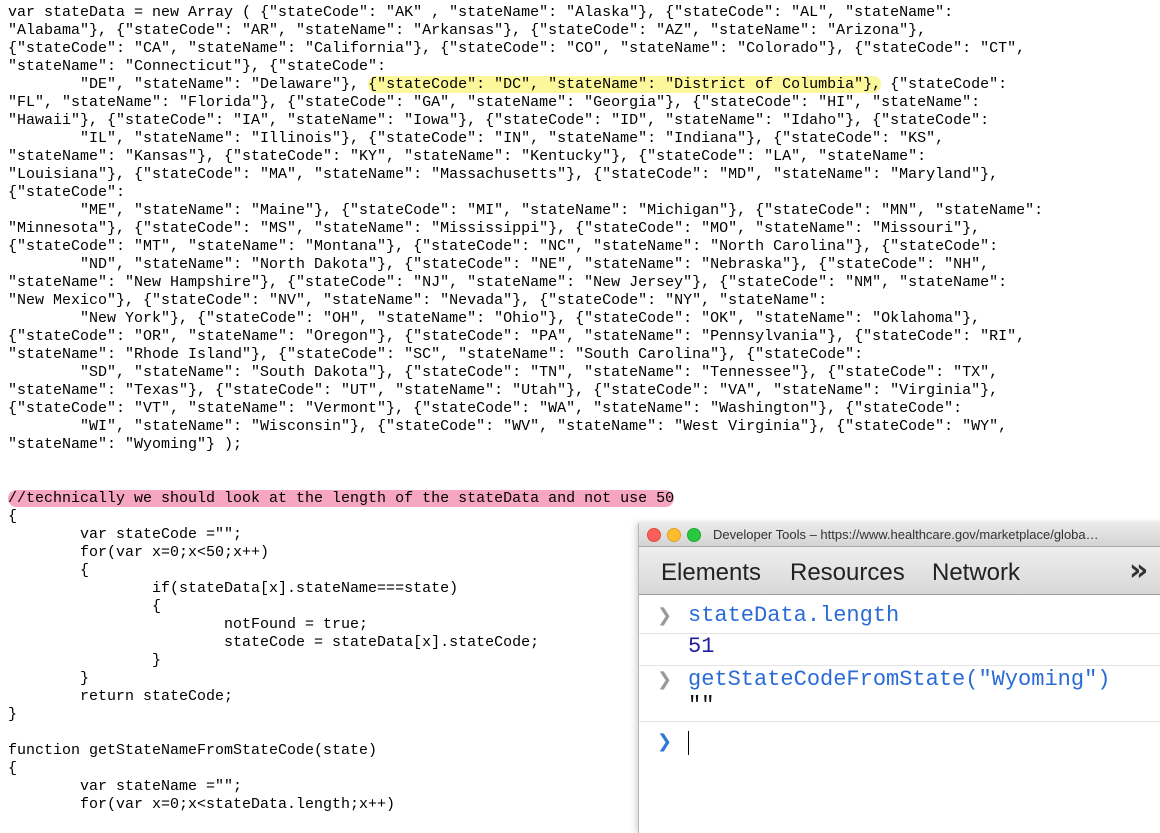  I want to click on code-line: for(var x=0;x<50;x++), so click(139, 552).